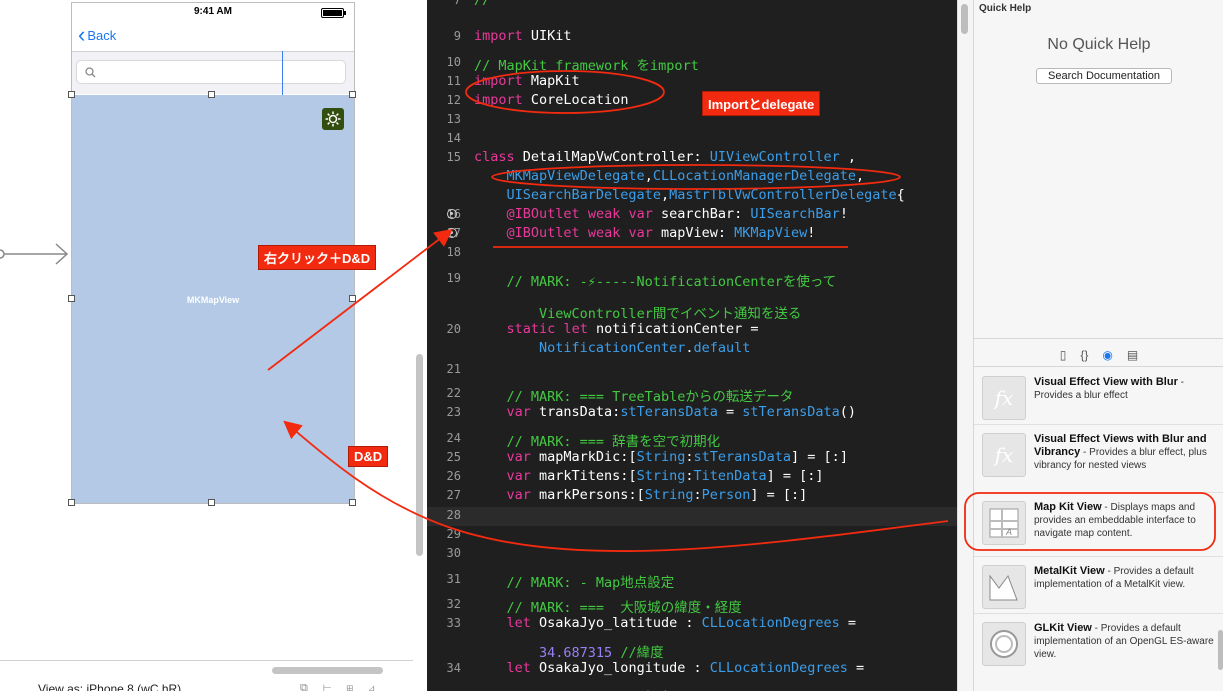 The width and height of the screenshot is (1223, 691). I want to click on code-line: // MapKit framework をimport, so click(586, 64).